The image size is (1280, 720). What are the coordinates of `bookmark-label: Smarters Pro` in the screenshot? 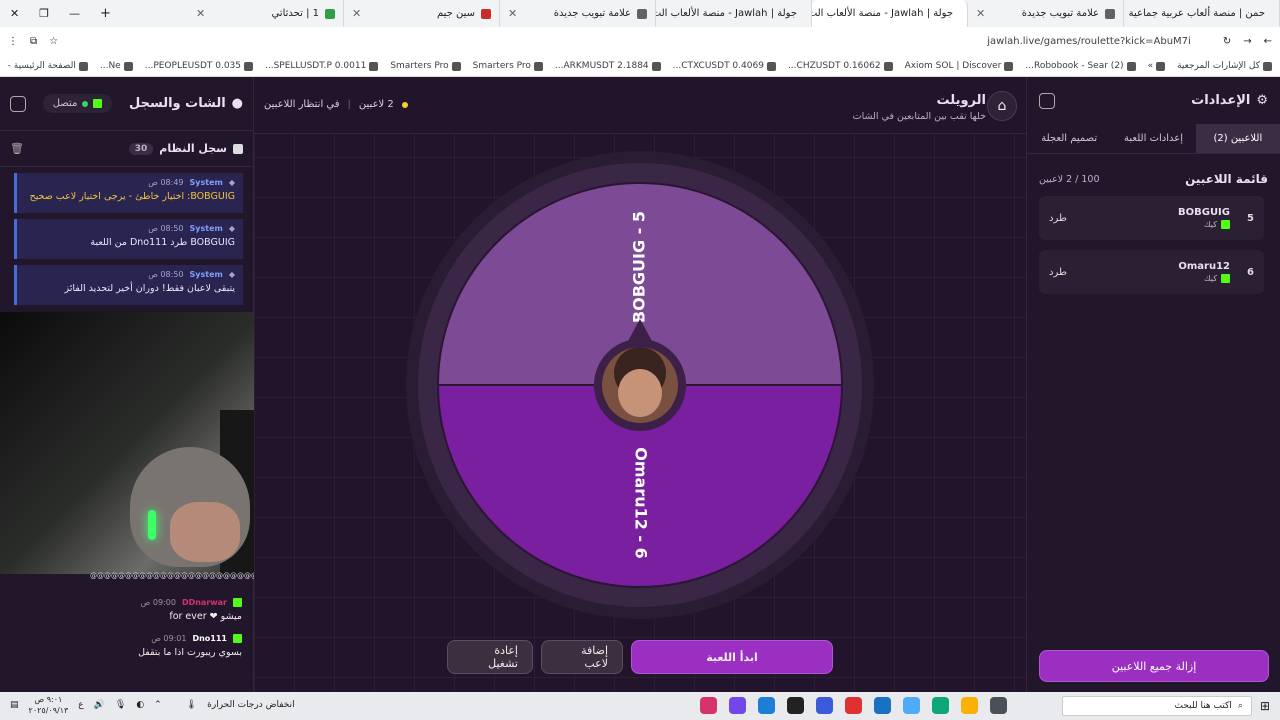 It's located at (419, 66).